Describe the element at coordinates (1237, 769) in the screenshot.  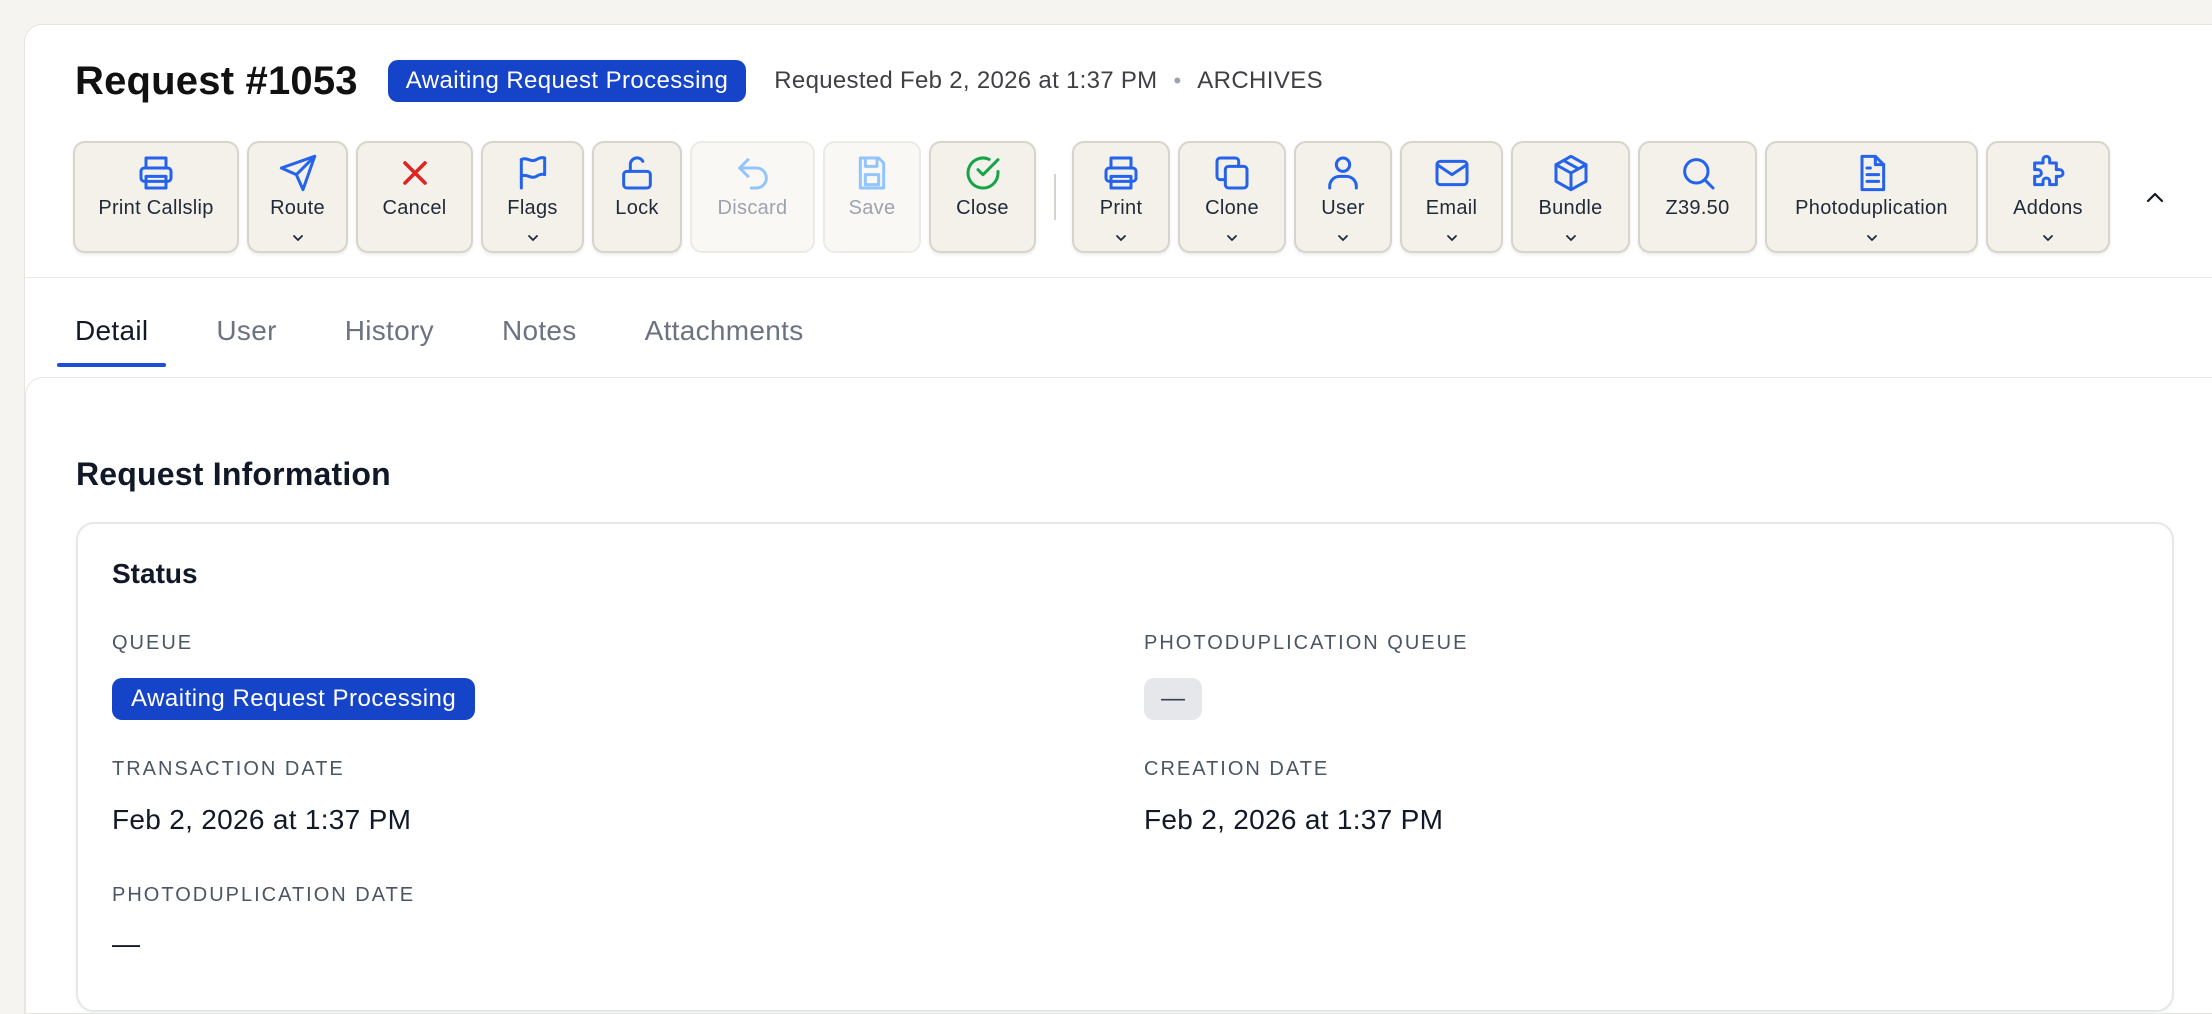
I see `creation-date-label: CREATION DATE` at that location.